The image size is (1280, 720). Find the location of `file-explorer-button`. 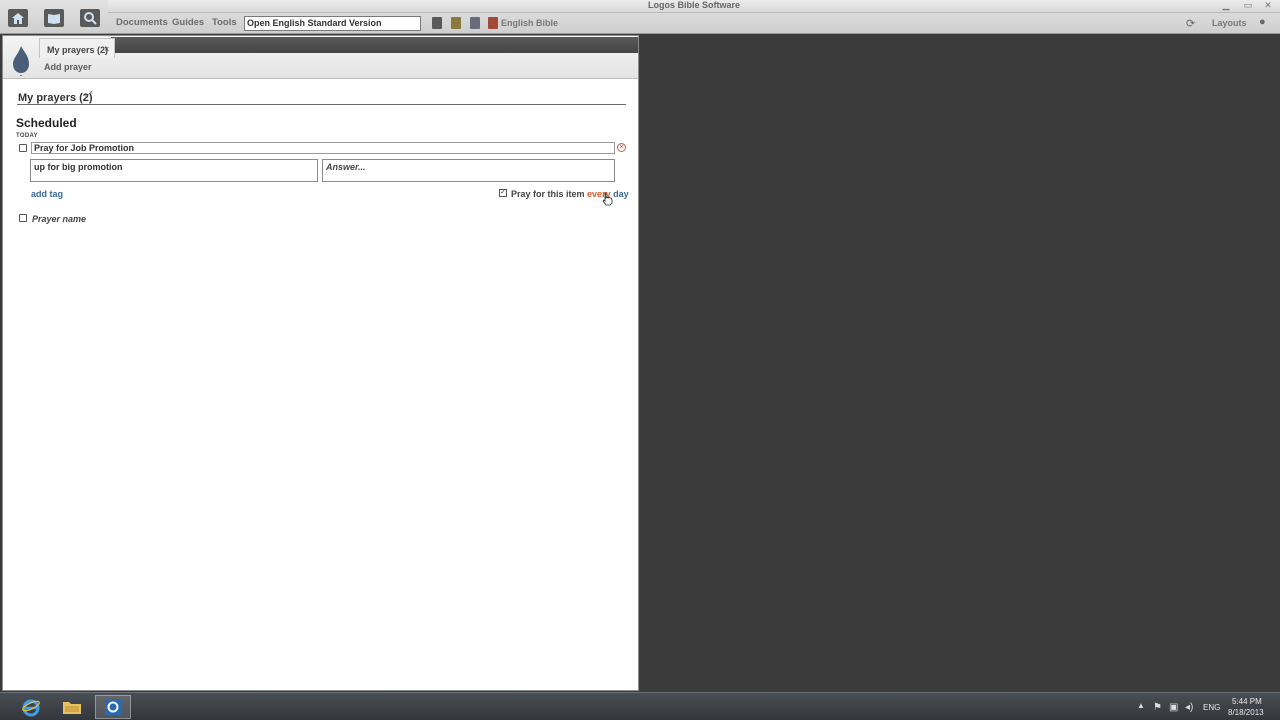

file-explorer-button is located at coordinates (72, 707).